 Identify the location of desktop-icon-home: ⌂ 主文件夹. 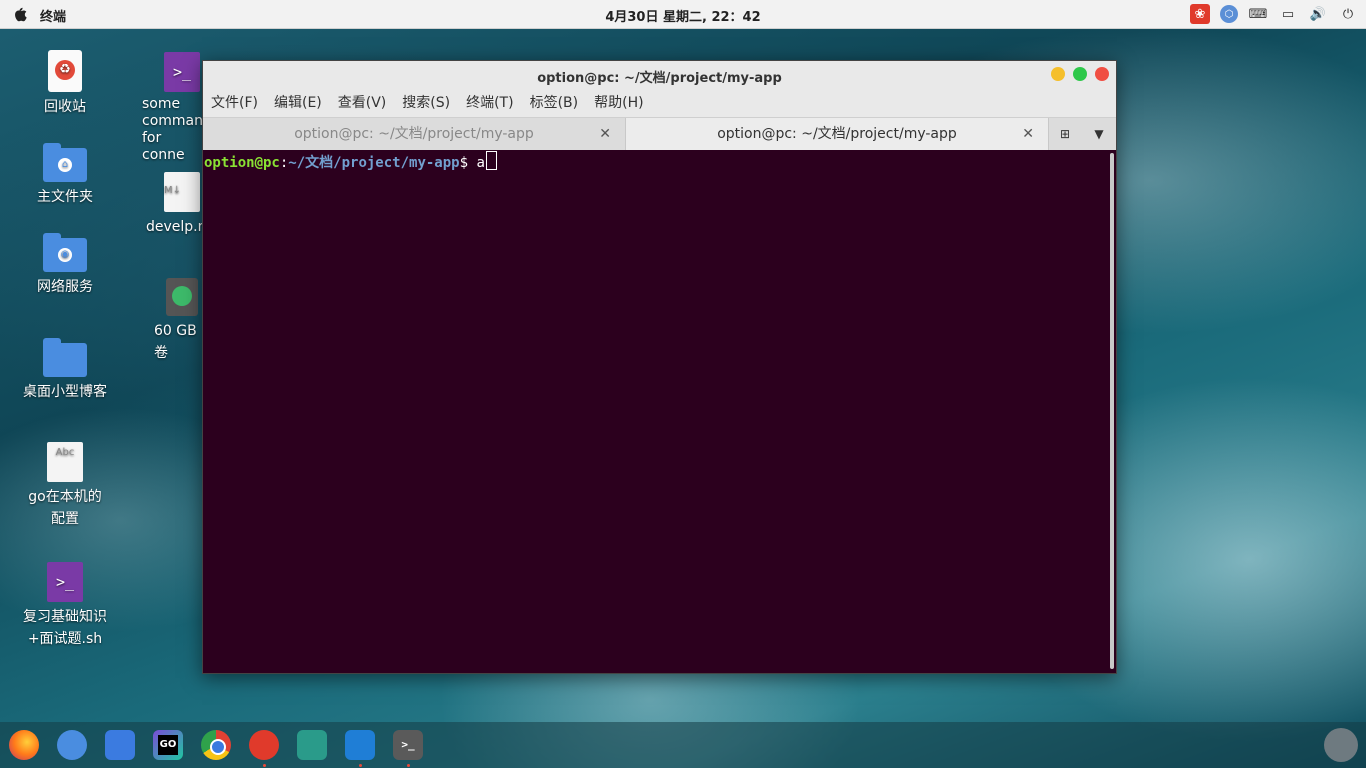
(65, 175).